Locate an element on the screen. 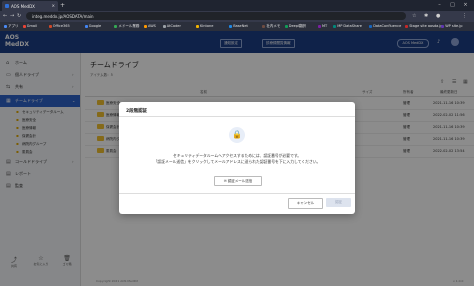  bookmark-label: 社内メモ is located at coordinates (273, 26).